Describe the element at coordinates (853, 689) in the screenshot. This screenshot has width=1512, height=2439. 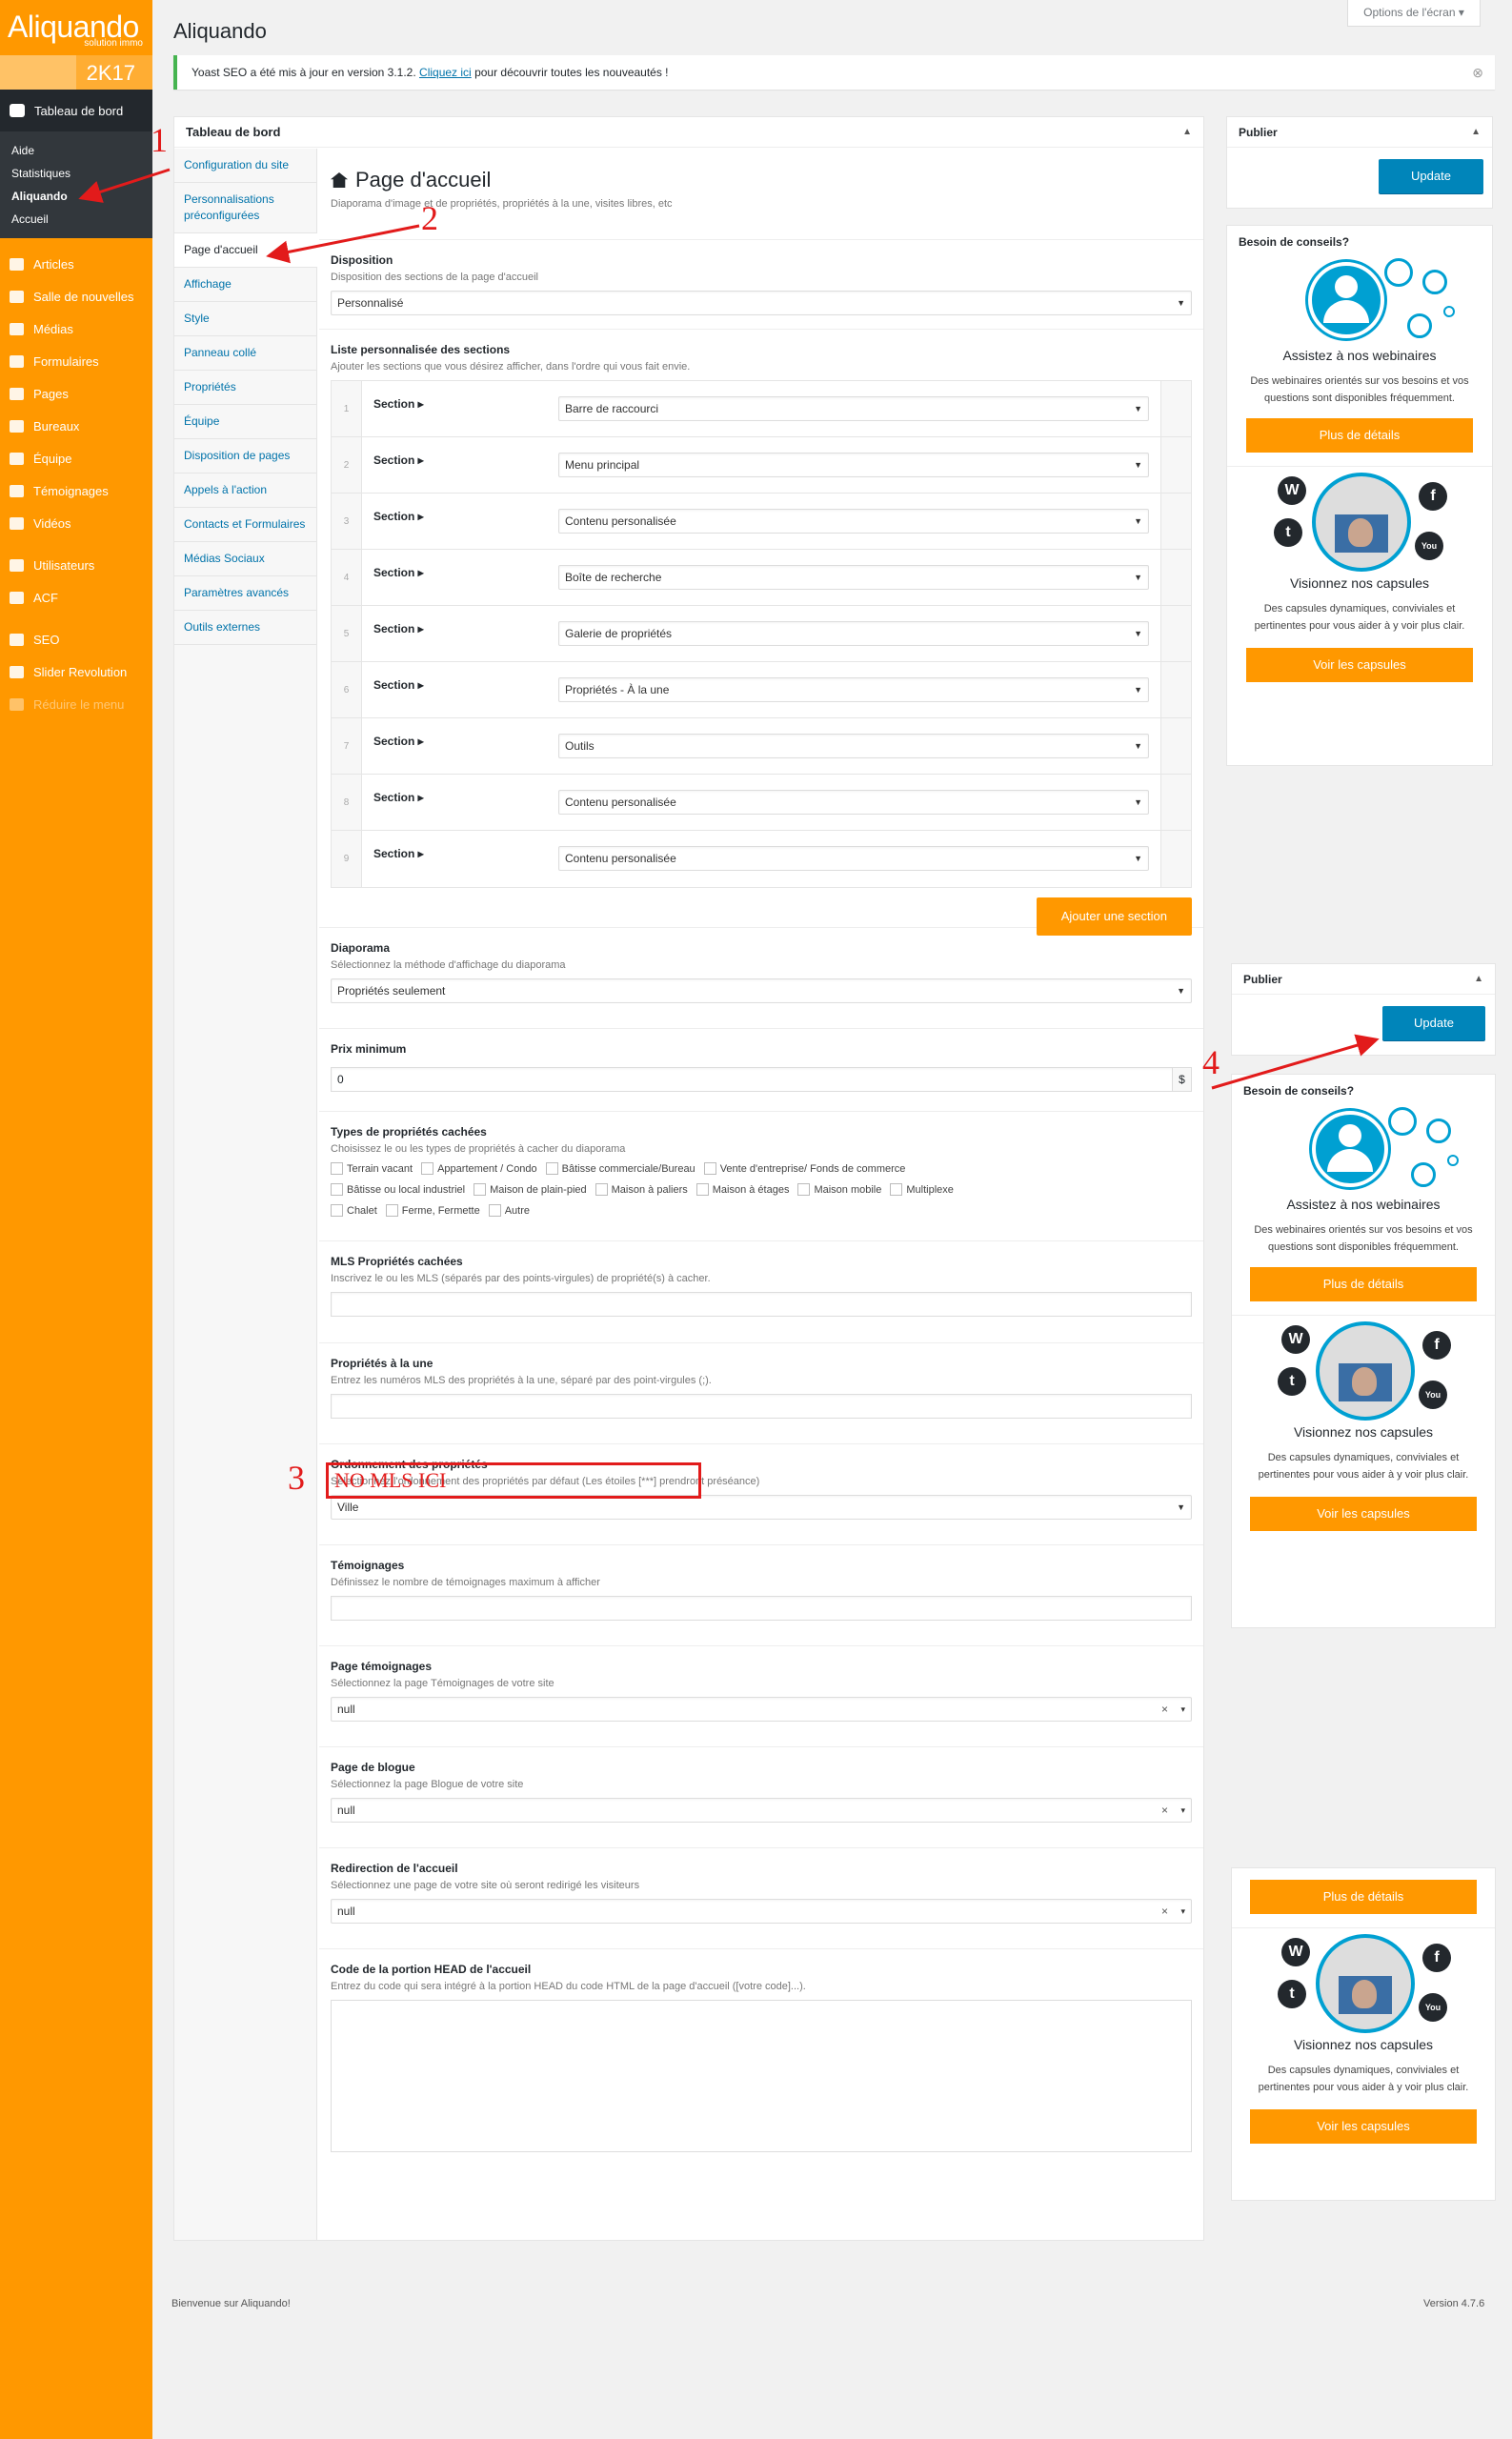
I see `section-select: Propriétés - À la une ▼` at that location.